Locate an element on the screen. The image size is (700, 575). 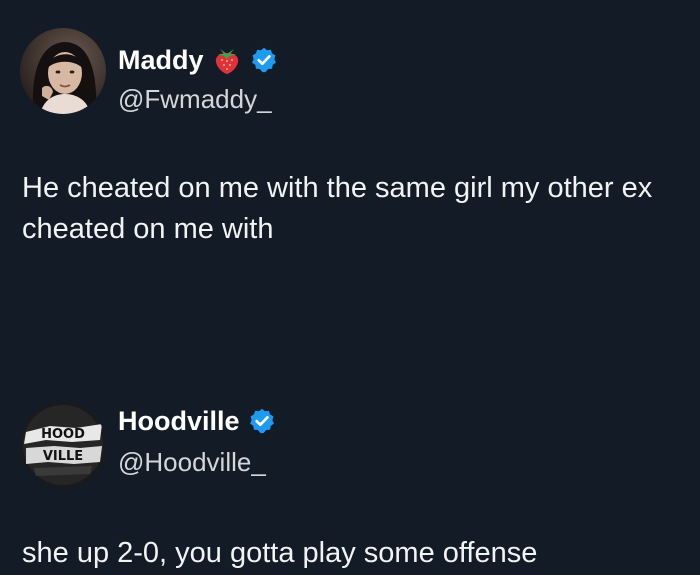
strawberry-icon is located at coordinates (227, 60).